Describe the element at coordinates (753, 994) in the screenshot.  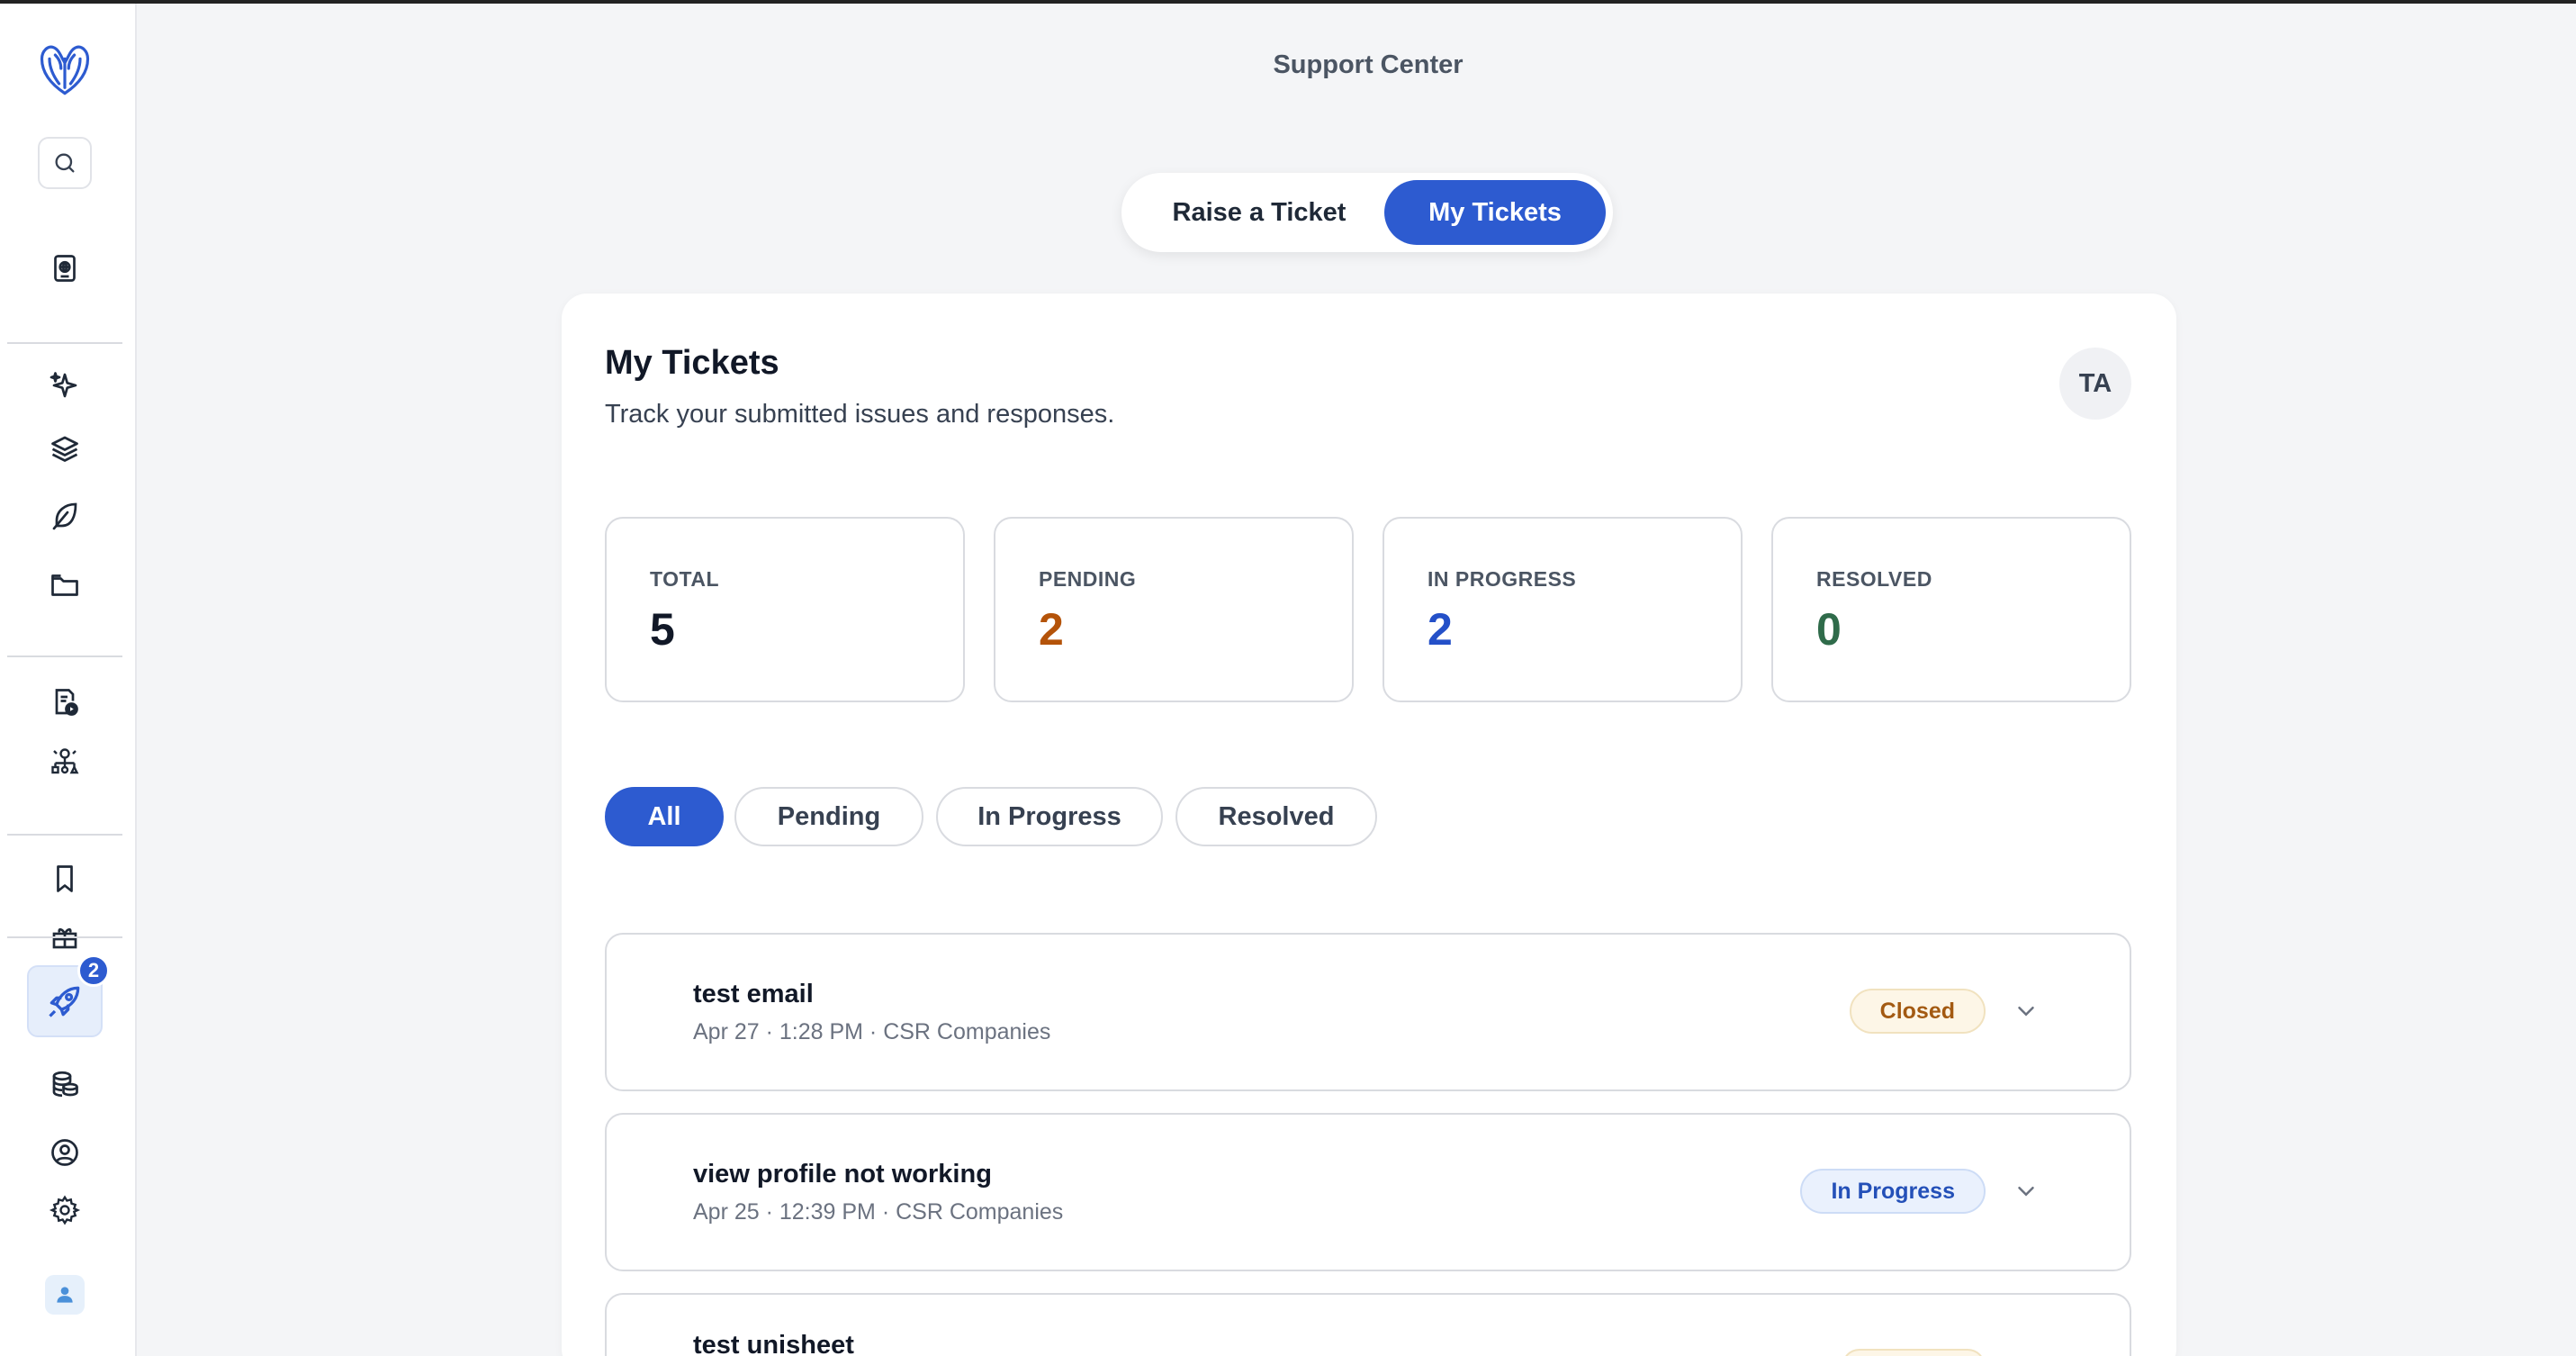
I see `ticket-title: test email` at that location.